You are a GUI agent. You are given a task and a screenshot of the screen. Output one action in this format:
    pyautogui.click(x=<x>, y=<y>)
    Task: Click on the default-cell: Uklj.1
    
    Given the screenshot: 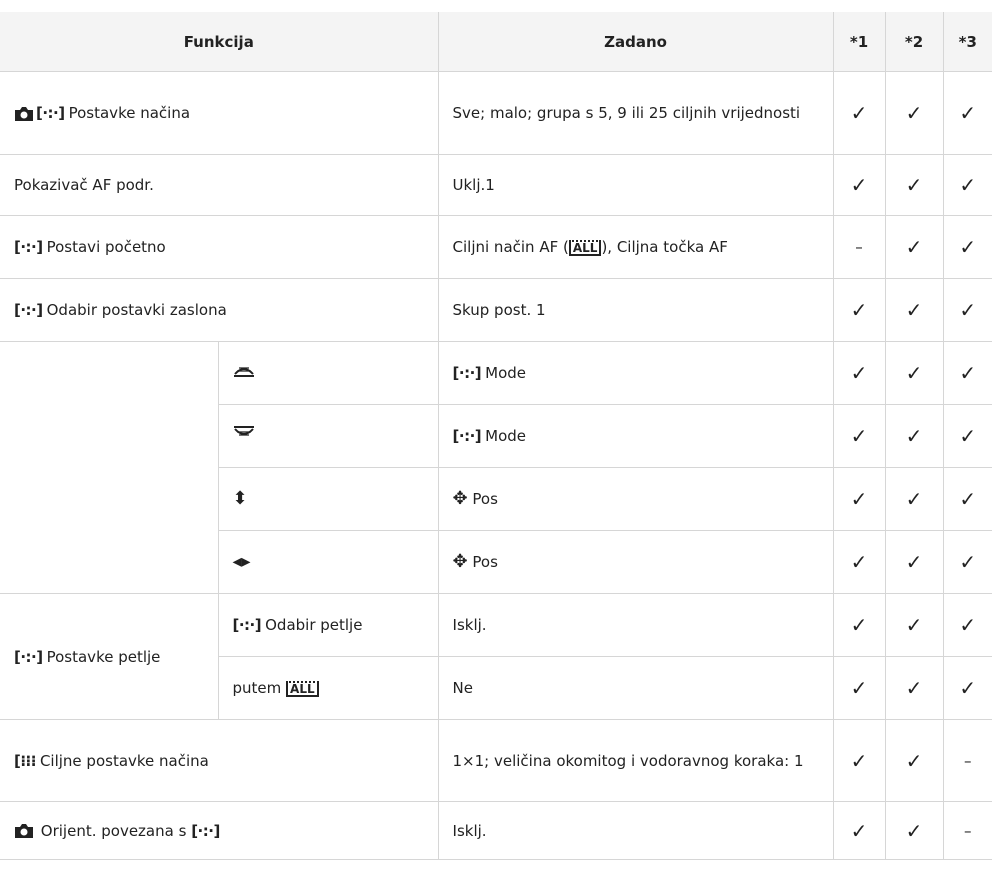 What is the action you would take?
    pyautogui.click(x=635, y=185)
    